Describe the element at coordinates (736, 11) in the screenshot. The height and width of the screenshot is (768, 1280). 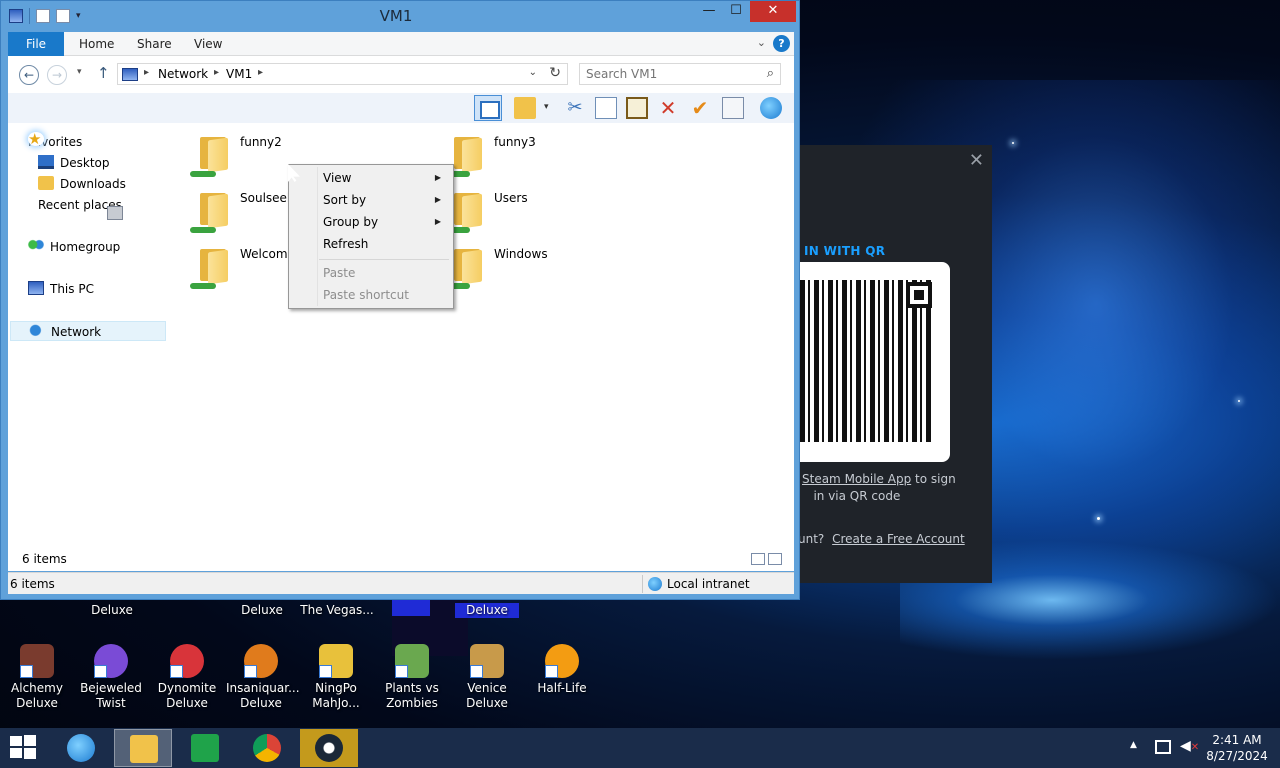
I see `maximize-button: ☐` at that location.